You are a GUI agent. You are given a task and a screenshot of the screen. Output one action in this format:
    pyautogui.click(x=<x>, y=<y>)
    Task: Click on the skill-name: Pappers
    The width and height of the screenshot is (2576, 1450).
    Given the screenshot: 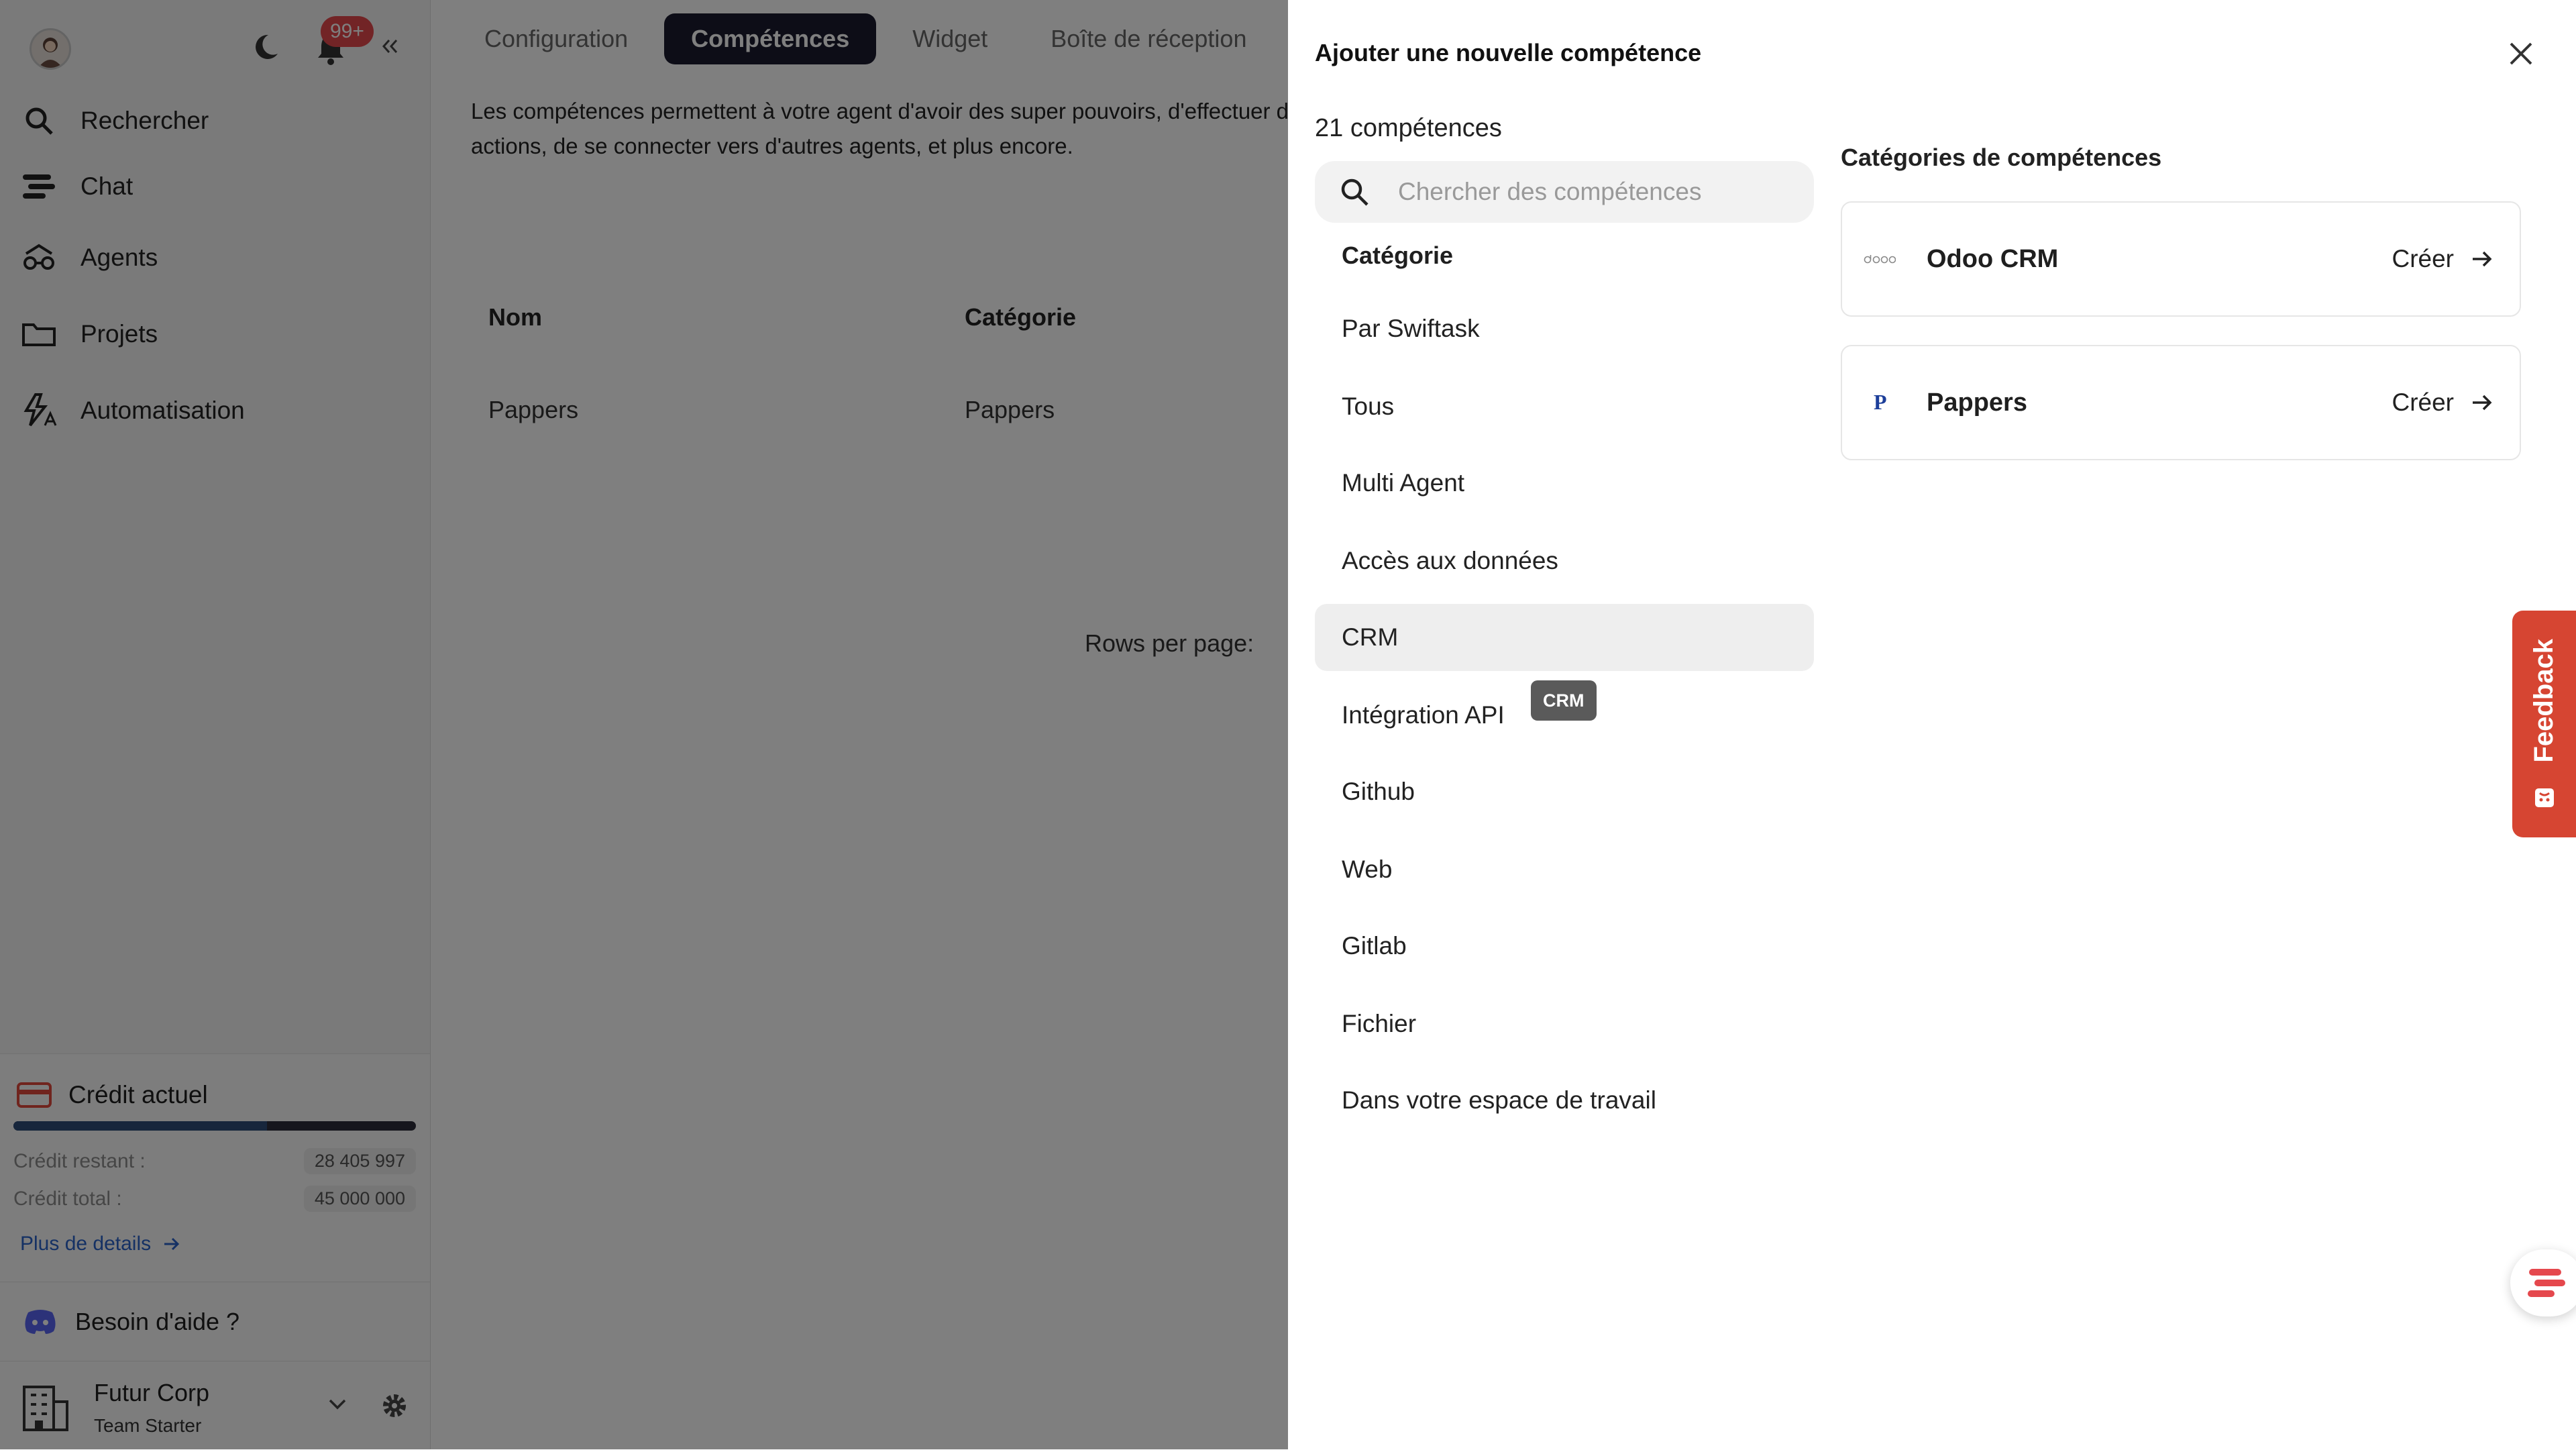 What is the action you would take?
    pyautogui.click(x=1977, y=402)
    